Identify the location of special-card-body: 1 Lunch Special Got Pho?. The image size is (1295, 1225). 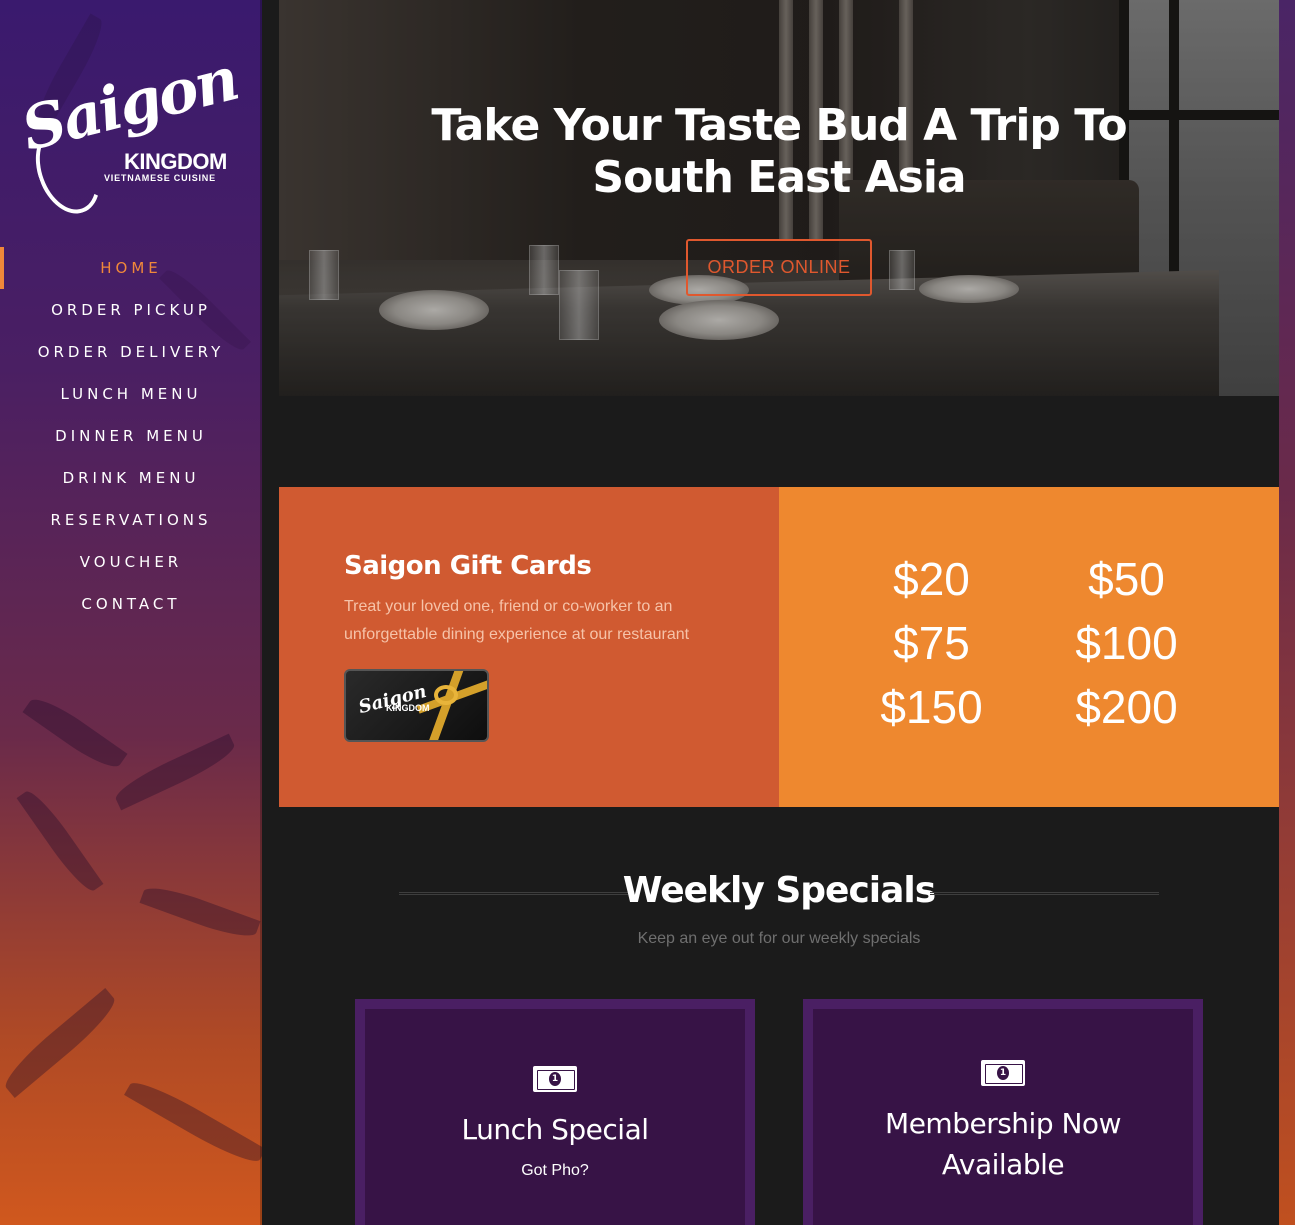
(555, 1117).